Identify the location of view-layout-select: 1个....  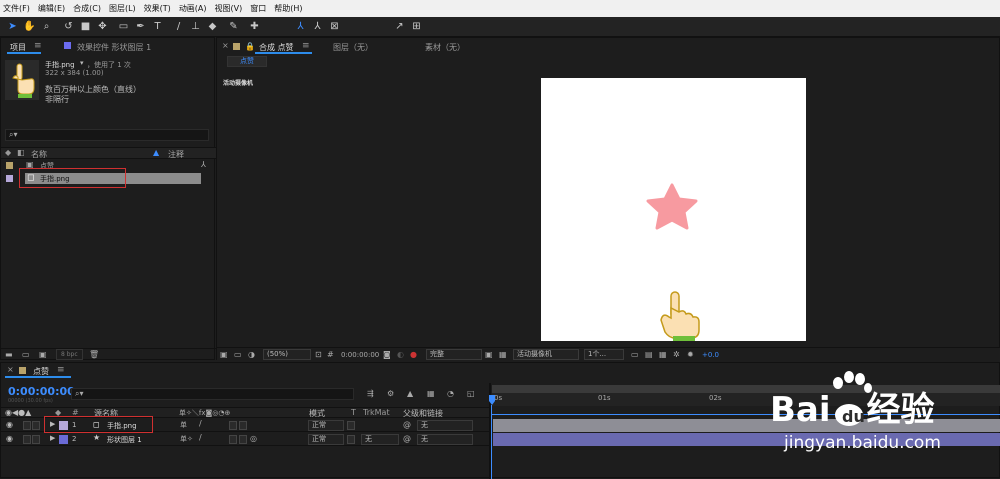
(604, 354).